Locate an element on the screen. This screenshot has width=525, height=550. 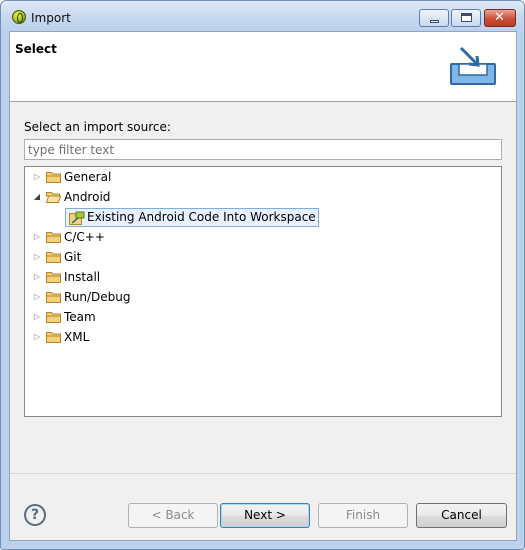
page-title: Select is located at coordinates (36, 49).